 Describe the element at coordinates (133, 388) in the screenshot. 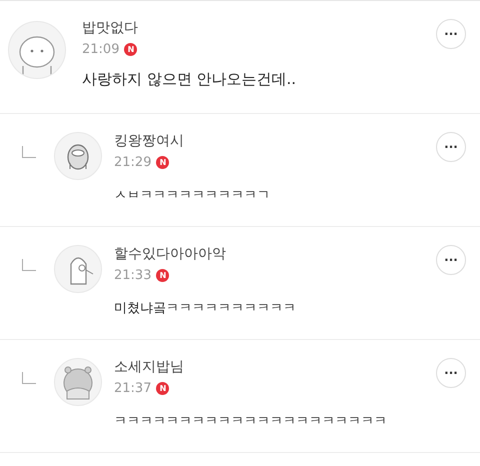

I see `comment-time: 21:37` at that location.